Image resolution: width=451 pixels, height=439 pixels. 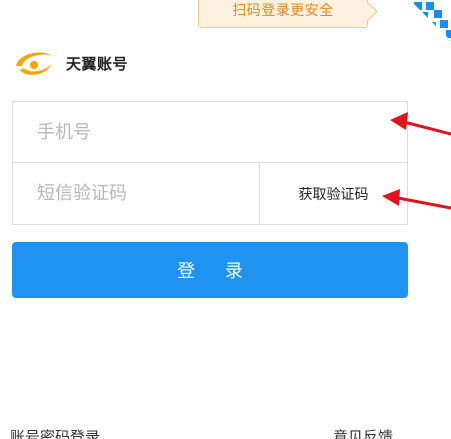 I want to click on sms-code-field-row: 获取验证码, so click(x=210, y=193).